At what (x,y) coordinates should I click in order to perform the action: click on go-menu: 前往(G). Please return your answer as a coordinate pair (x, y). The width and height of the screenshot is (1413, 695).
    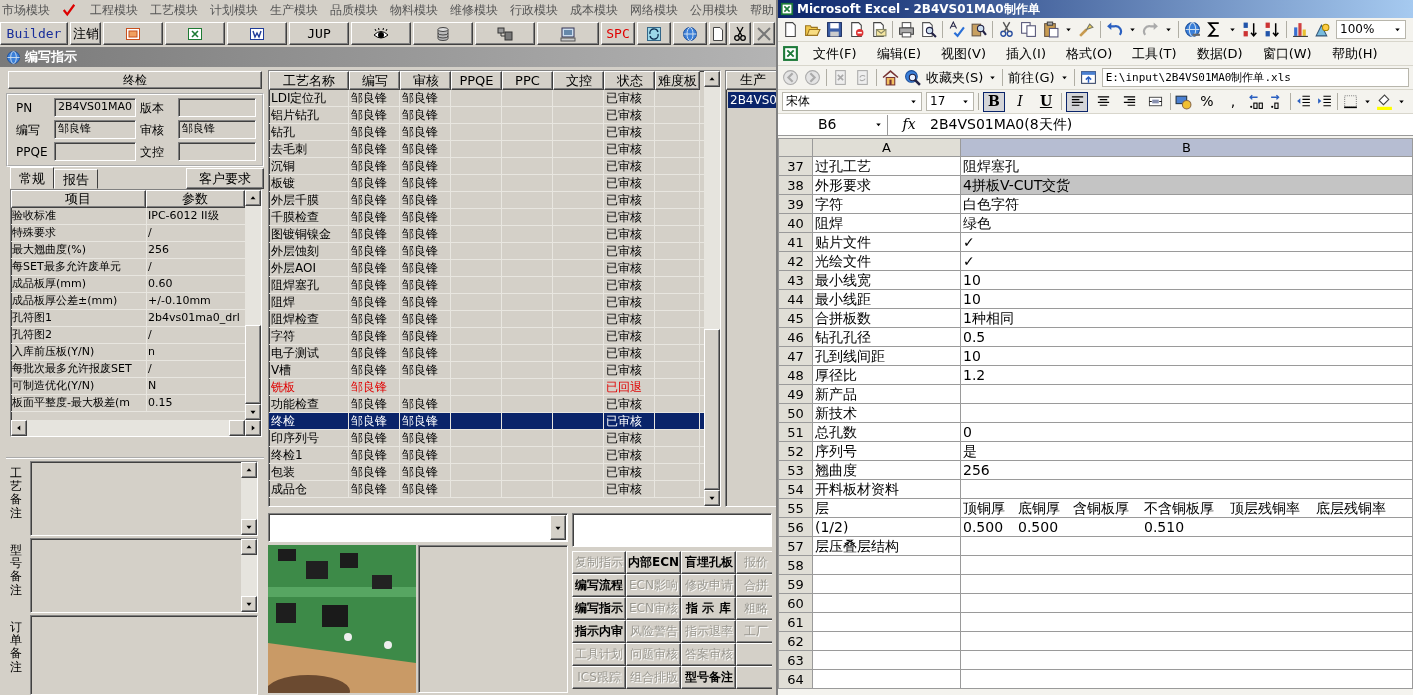
    Looking at the image, I should click on (1031, 77).